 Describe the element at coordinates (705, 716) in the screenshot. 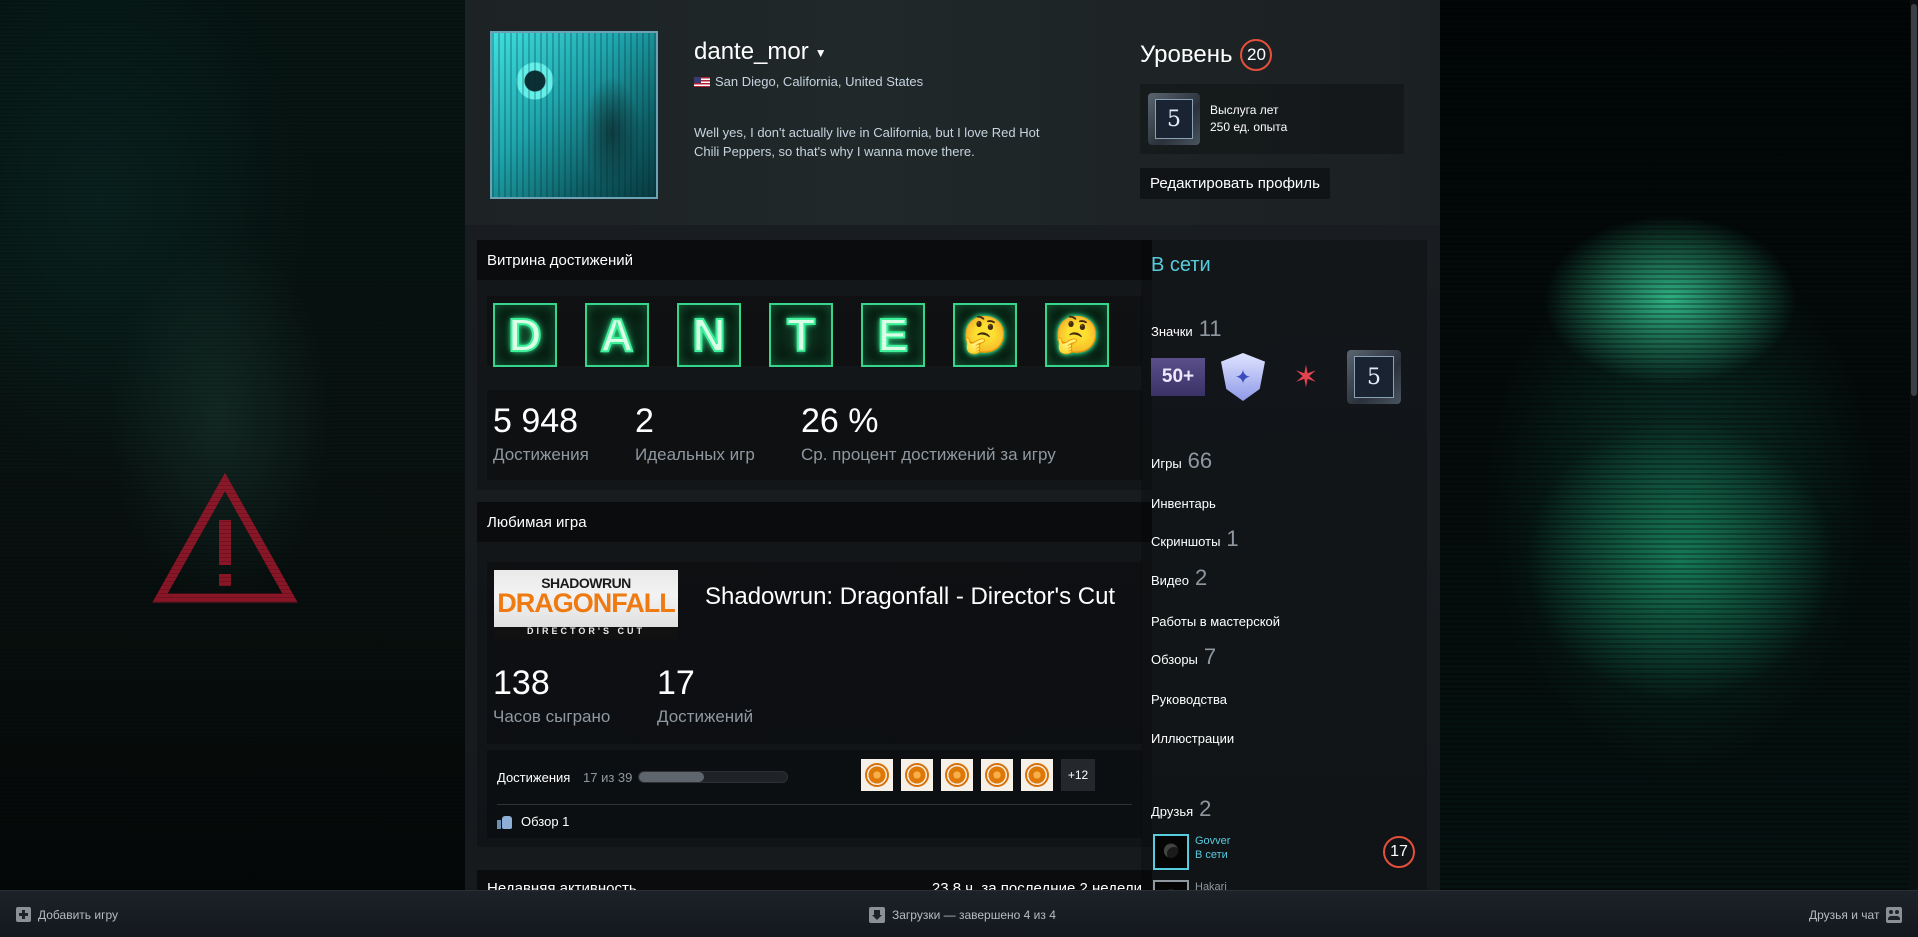

I see `stat-label: Достижений` at that location.